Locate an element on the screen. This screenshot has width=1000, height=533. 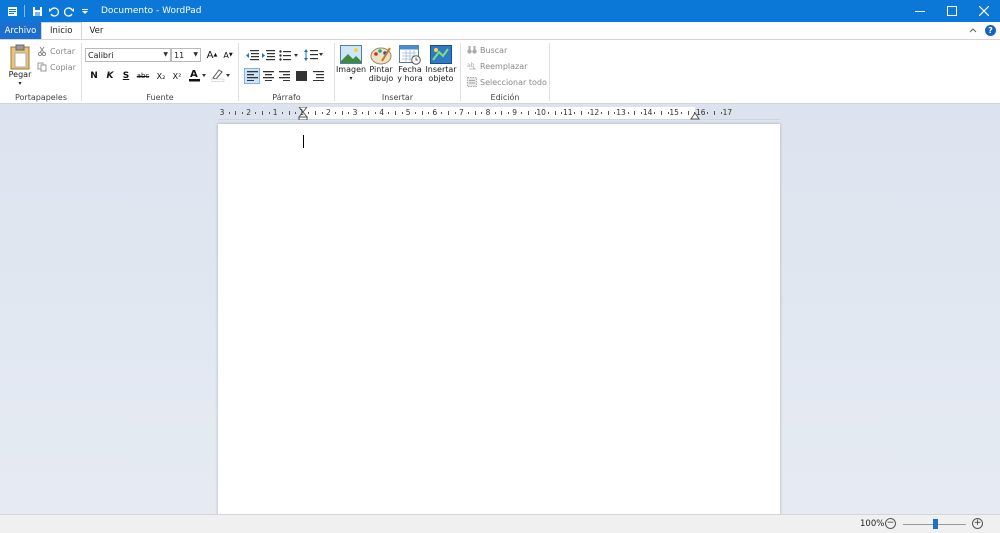
line-spacing-icon is located at coordinates (313, 55).